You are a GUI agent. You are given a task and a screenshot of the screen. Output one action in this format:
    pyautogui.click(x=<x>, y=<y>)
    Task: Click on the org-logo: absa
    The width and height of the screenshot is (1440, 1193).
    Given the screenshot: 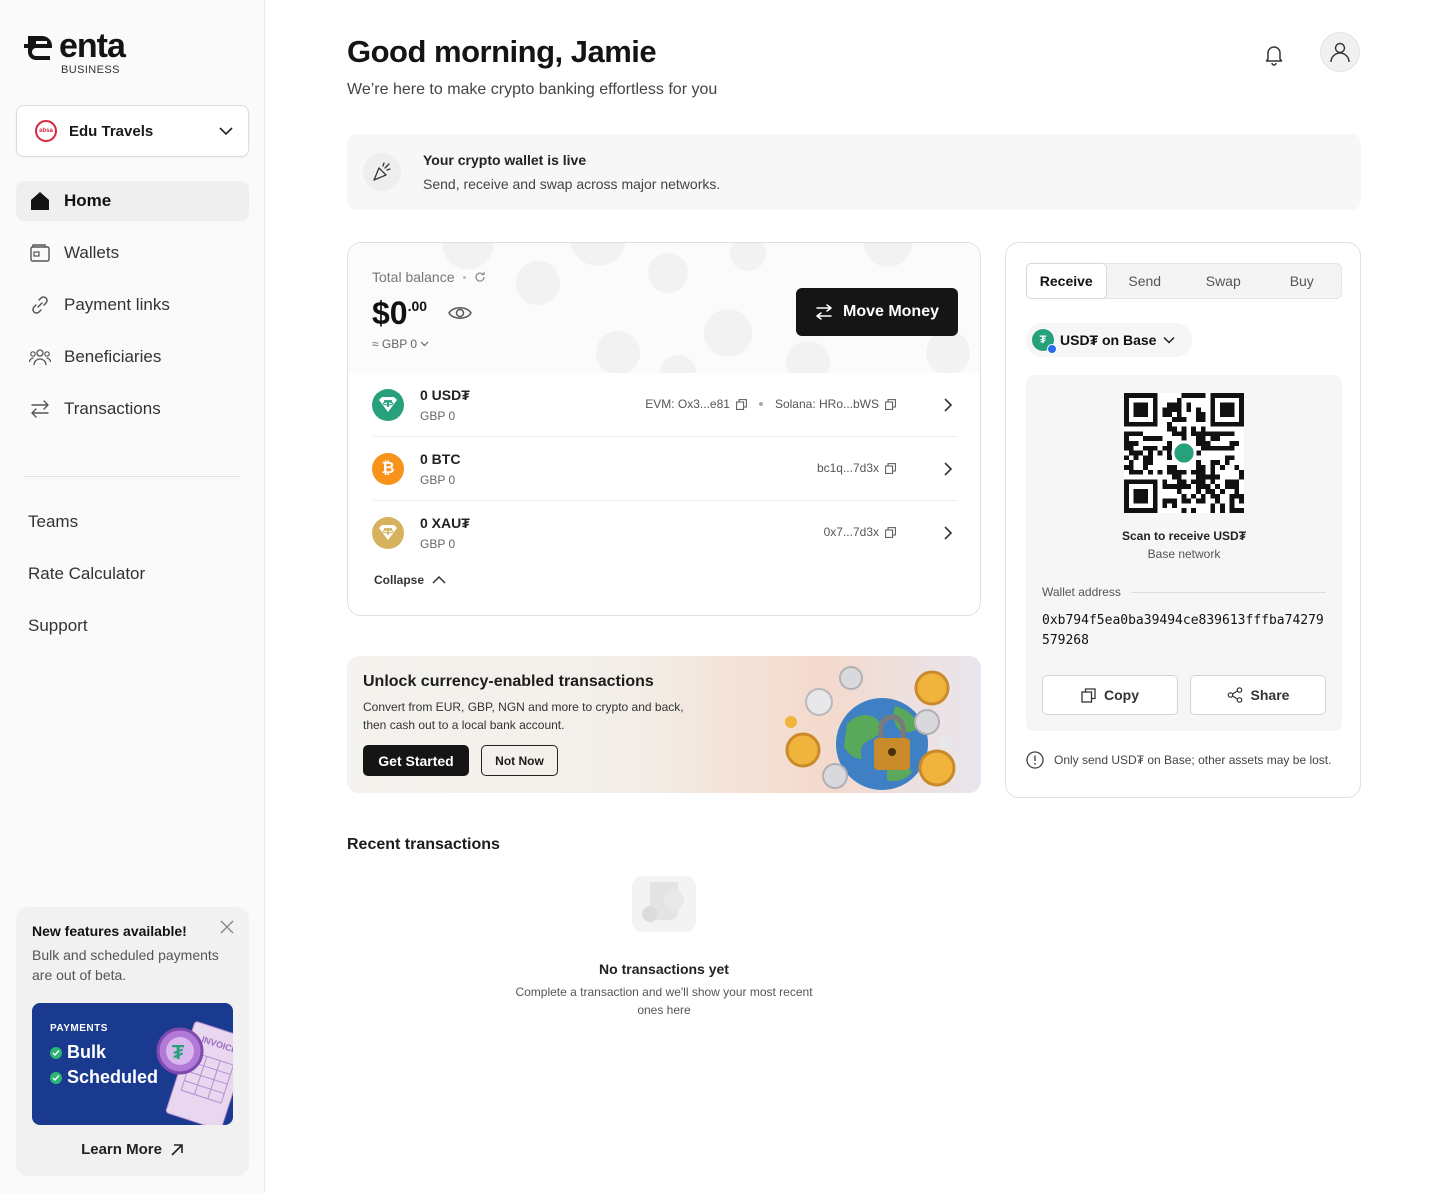 What is the action you would take?
    pyautogui.click(x=46, y=131)
    